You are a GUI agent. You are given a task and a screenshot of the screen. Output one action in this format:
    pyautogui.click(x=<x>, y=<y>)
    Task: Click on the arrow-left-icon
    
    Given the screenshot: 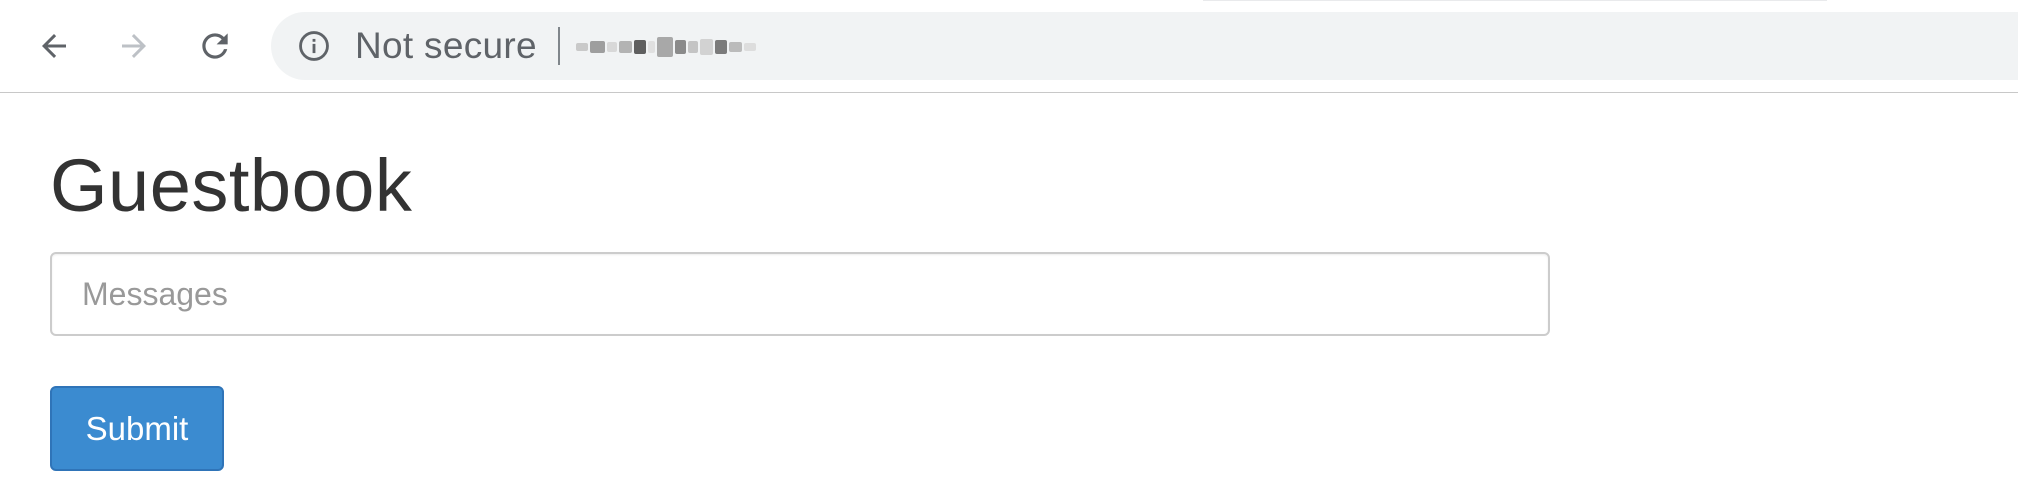 What is the action you would take?
    pyautogui.click(x=54, y=46)
    